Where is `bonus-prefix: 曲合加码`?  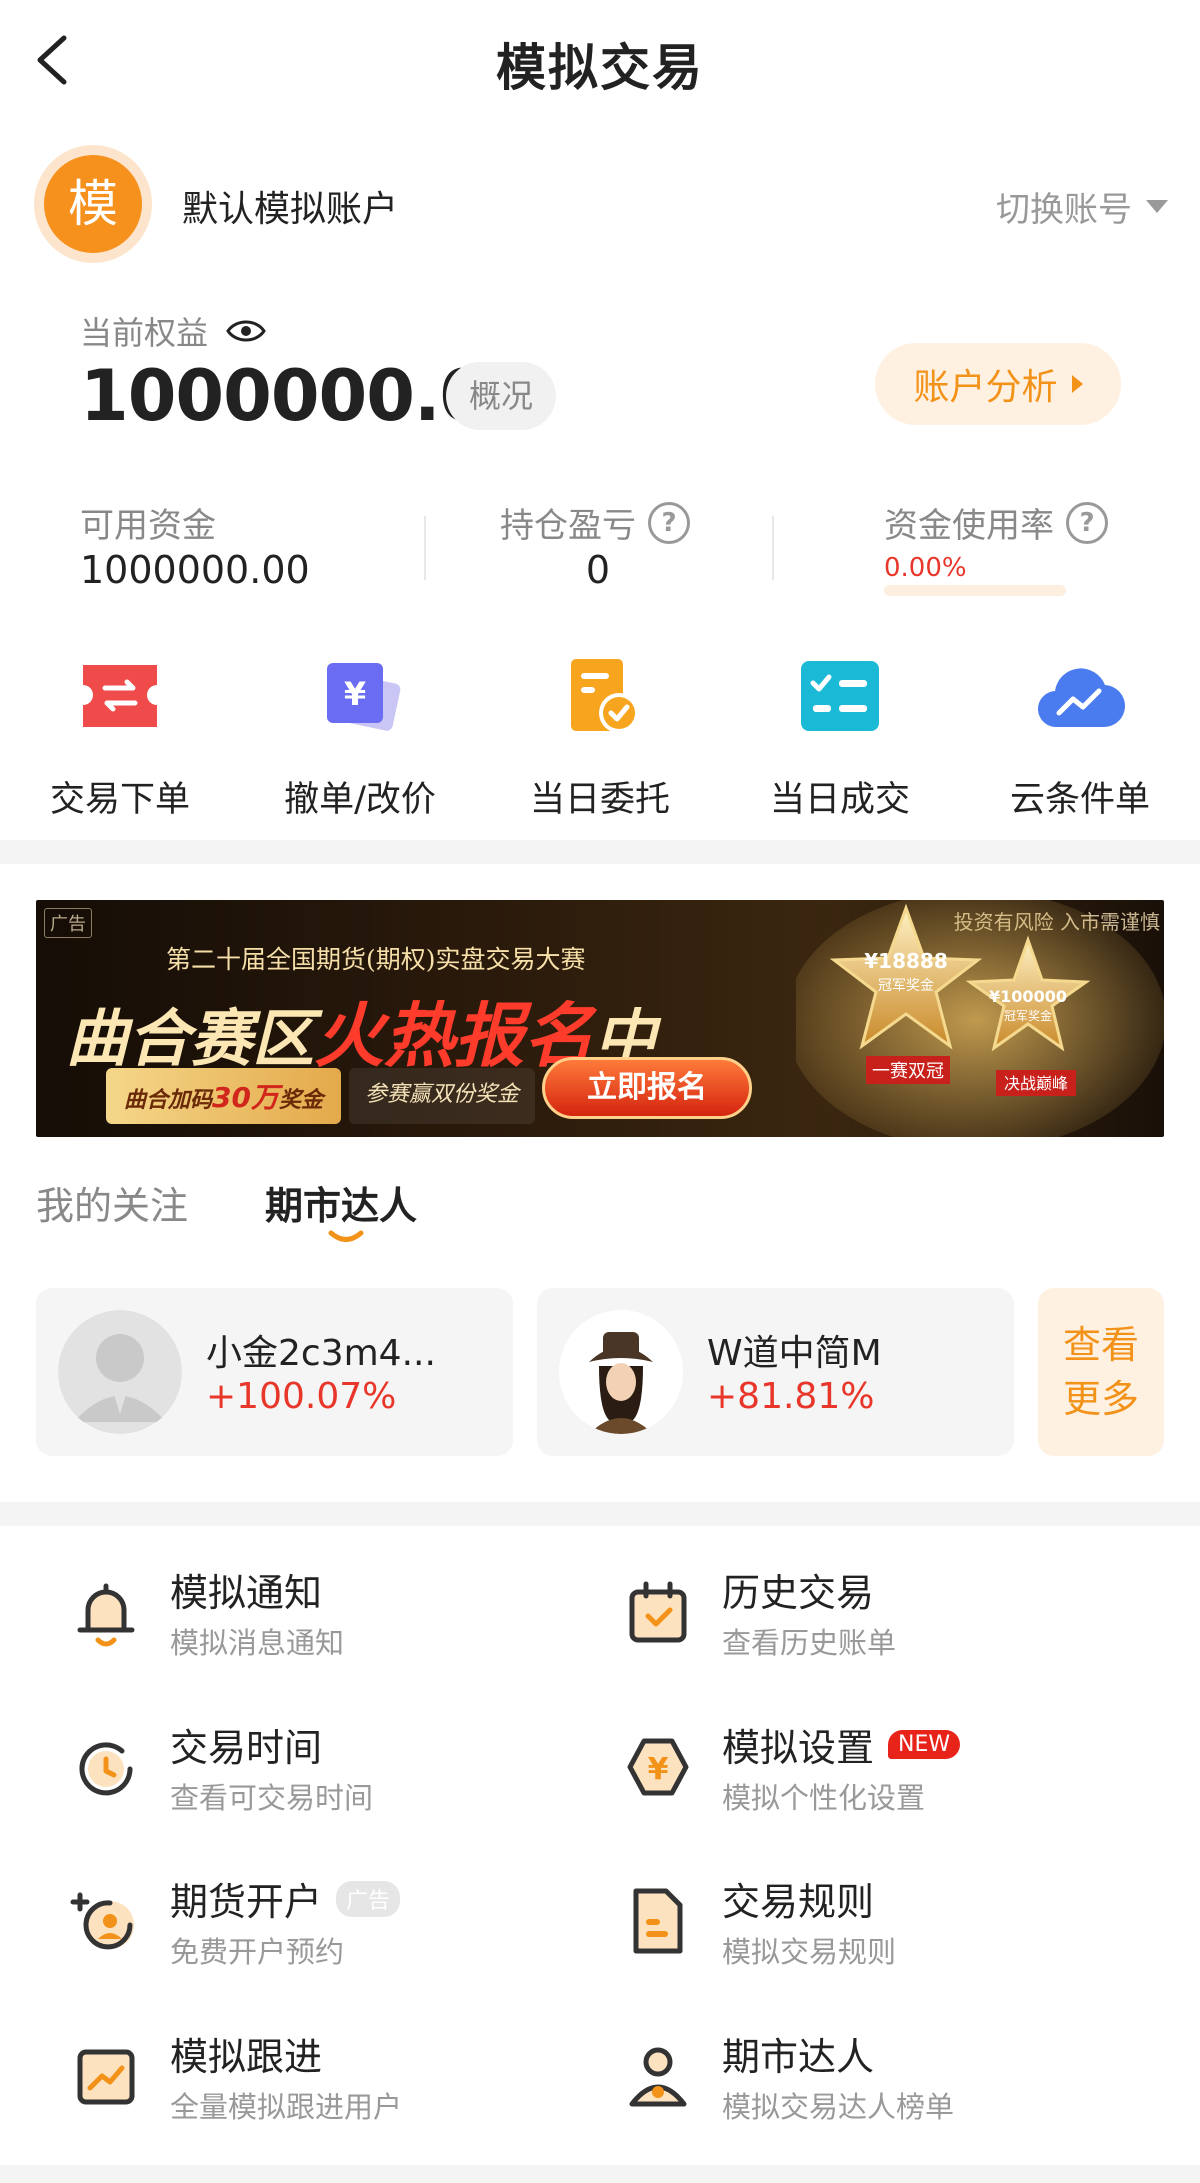 bonus-prefix: 曲合加码 is located at coordinates (168, 1100).